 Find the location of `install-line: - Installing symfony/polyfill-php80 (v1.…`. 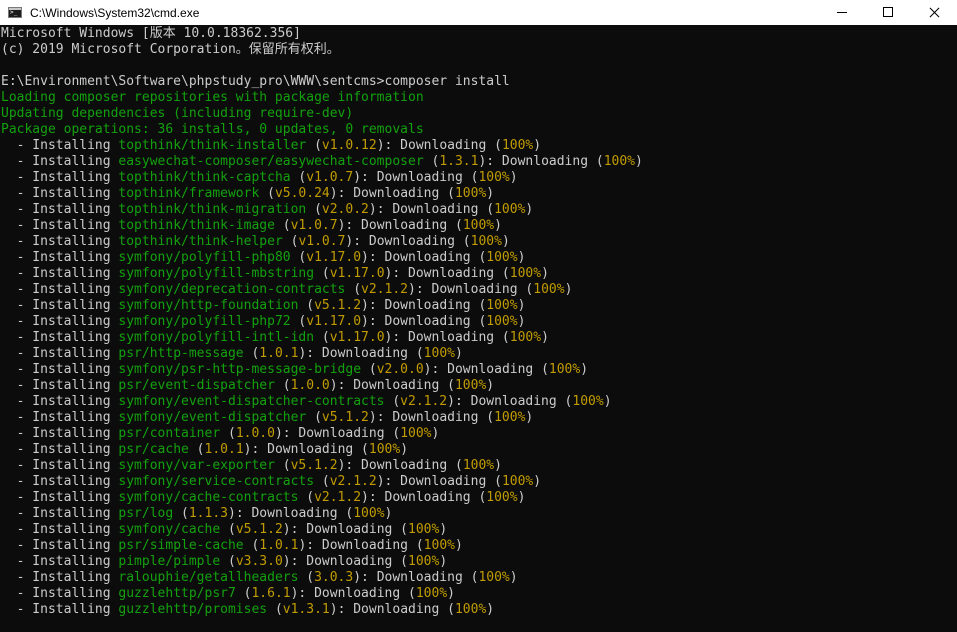

install-line: - Installing symfony/polyfill-php80 (v1.… is located at coordinates (478, 258).